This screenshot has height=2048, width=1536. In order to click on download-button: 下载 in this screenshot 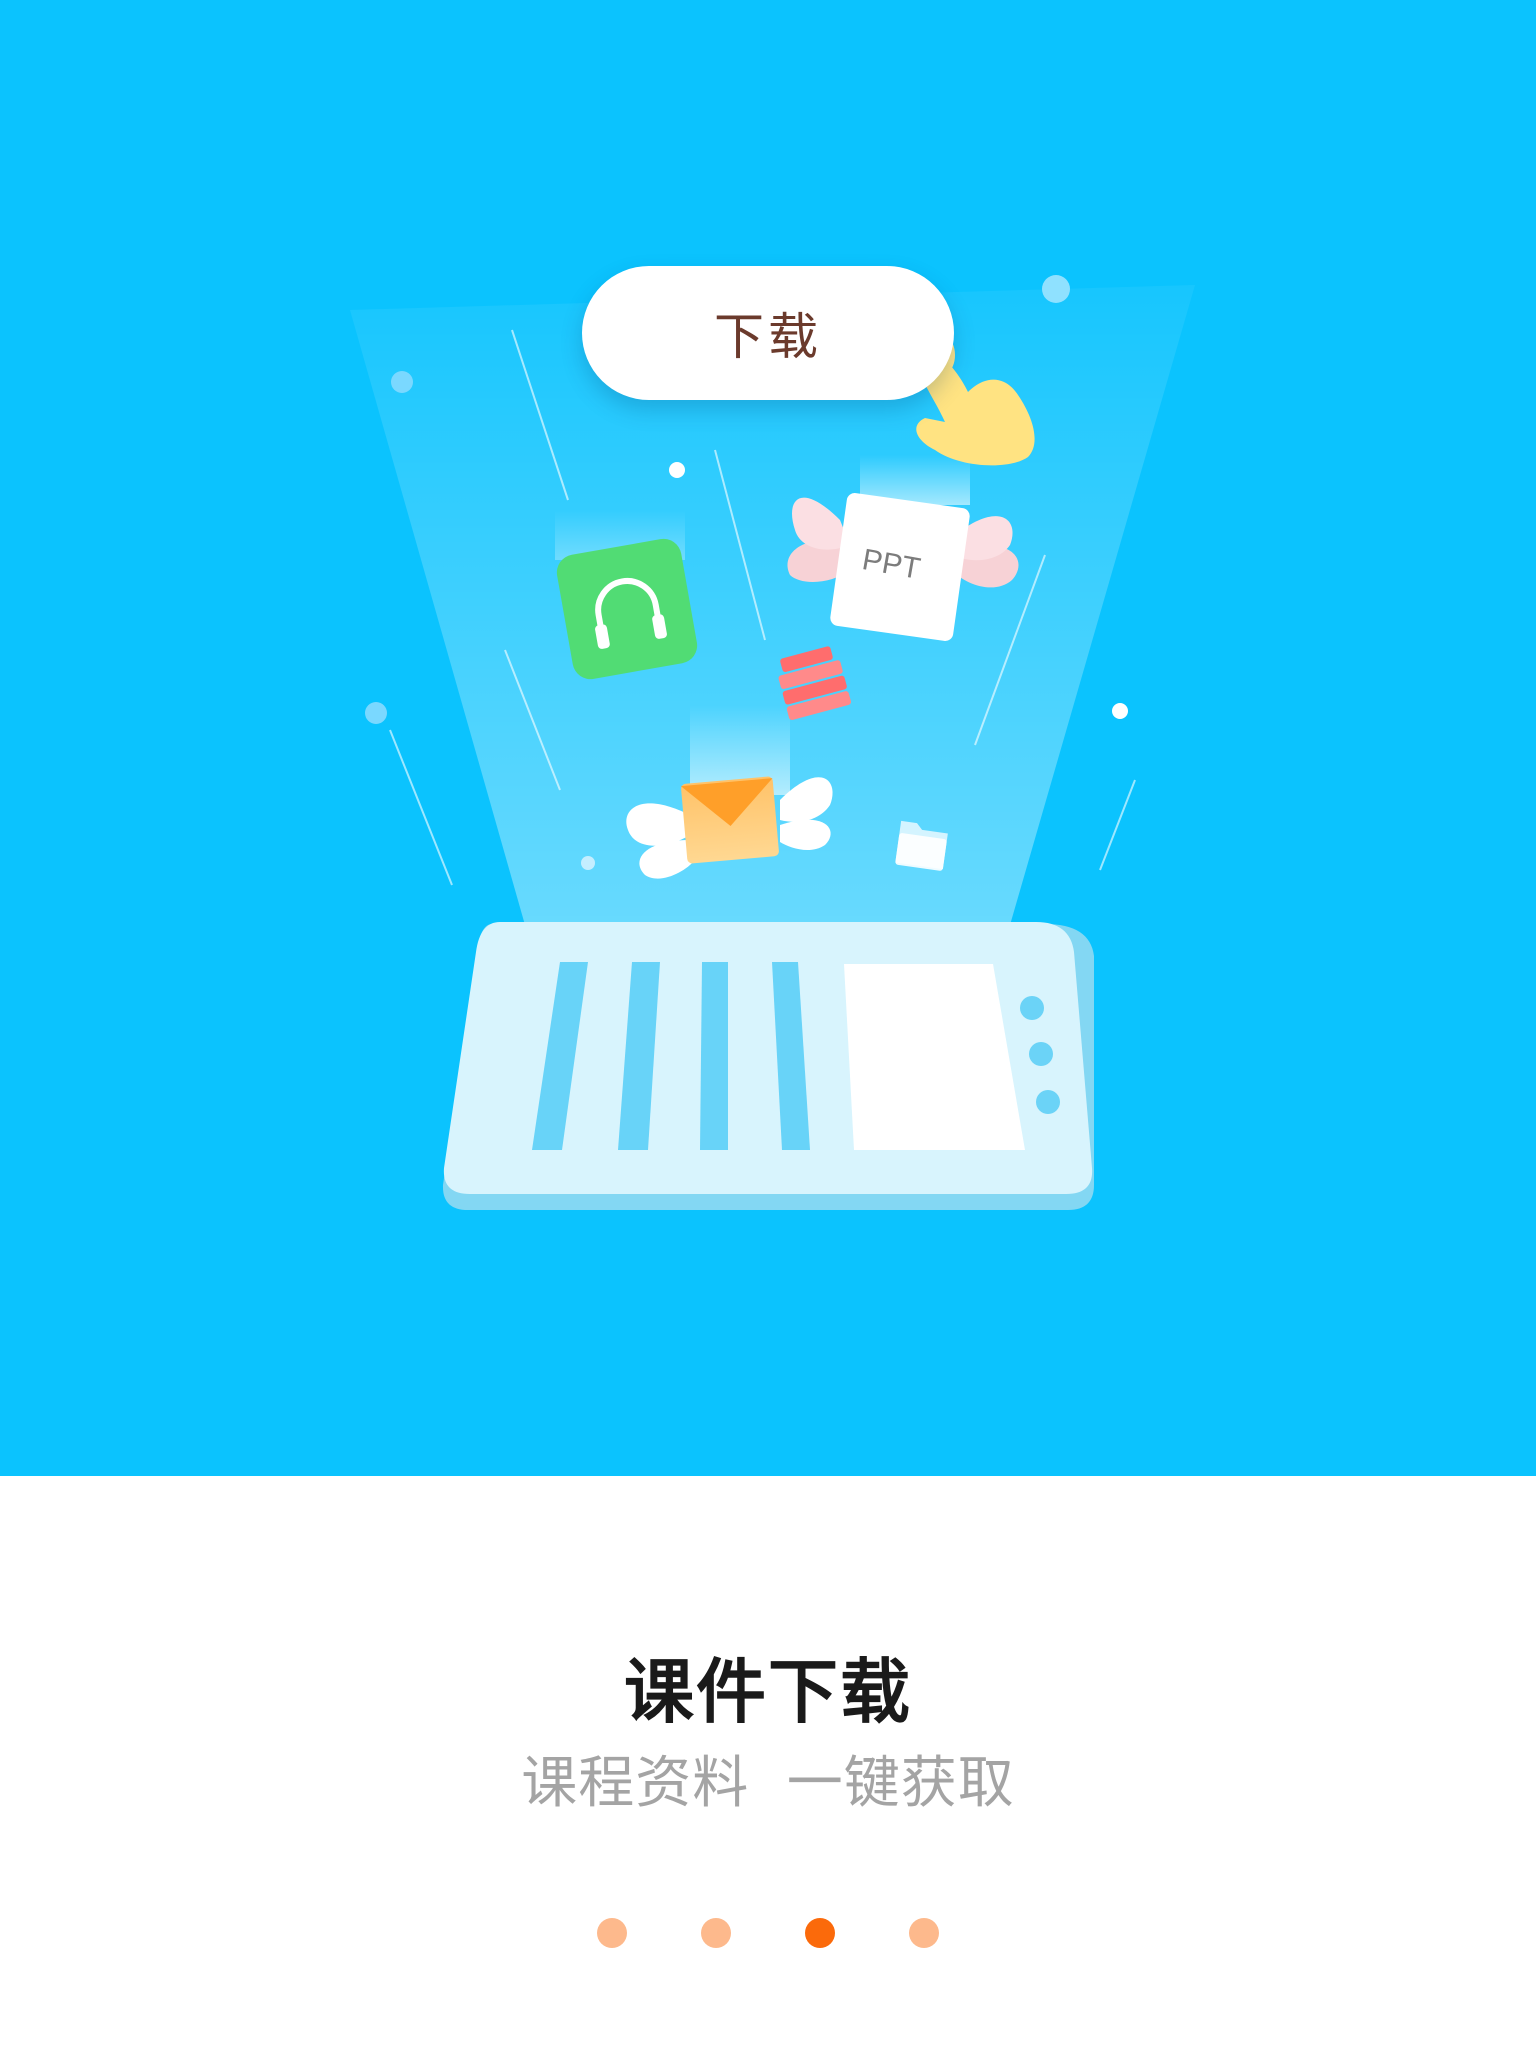, I will do `click(768, 333)`.